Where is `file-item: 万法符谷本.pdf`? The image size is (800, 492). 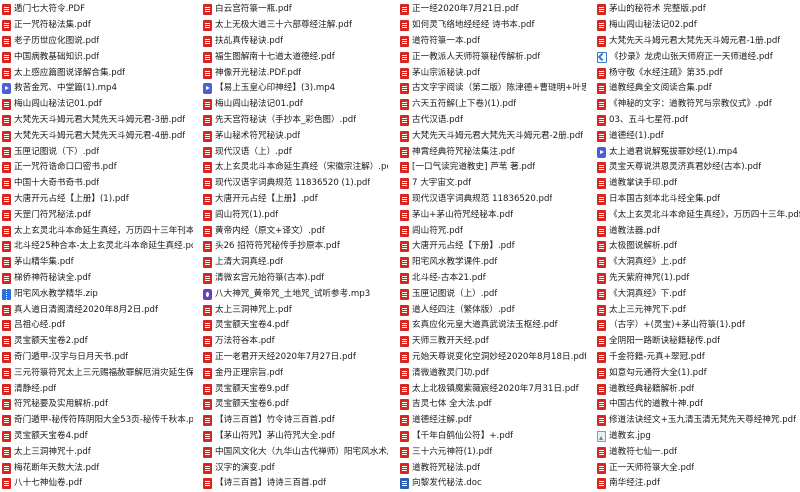
file-item: 万法符谷本.pdf is located at coordinates (294, 342).